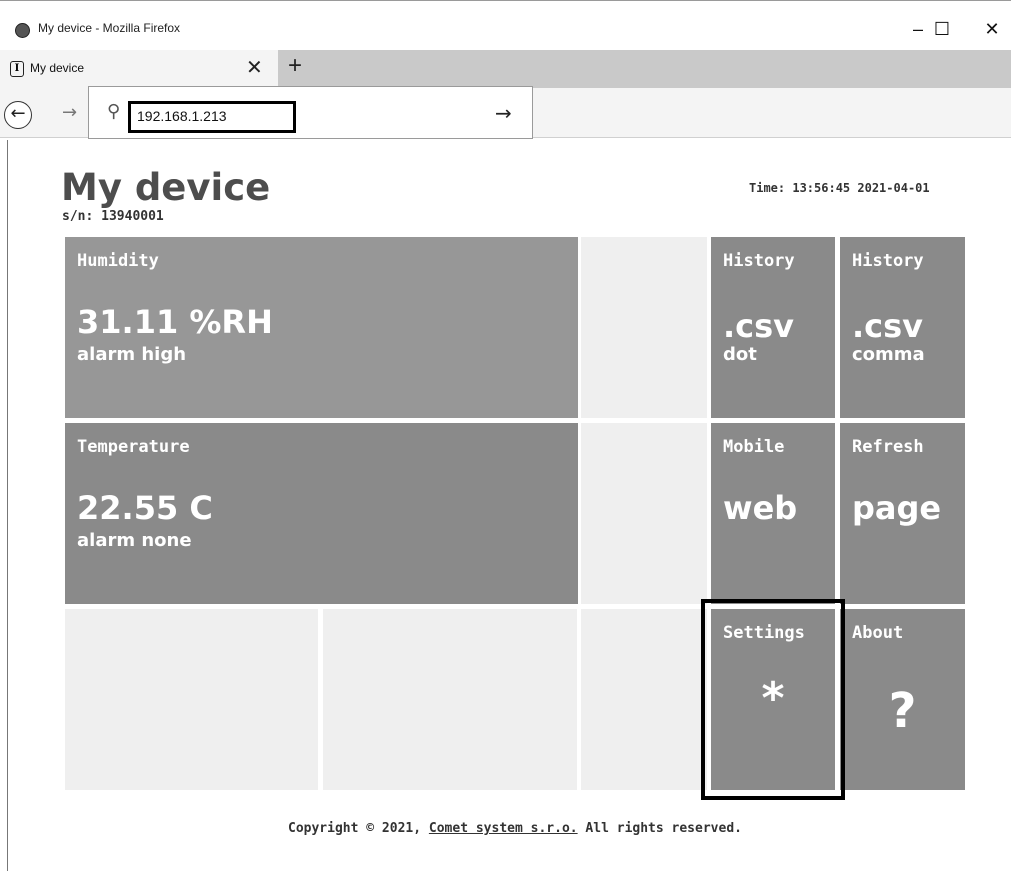 The height and width of the screenshot is (871, 1011). I want to click on mobile-web-tile: Mobile web, so click(773, 513).